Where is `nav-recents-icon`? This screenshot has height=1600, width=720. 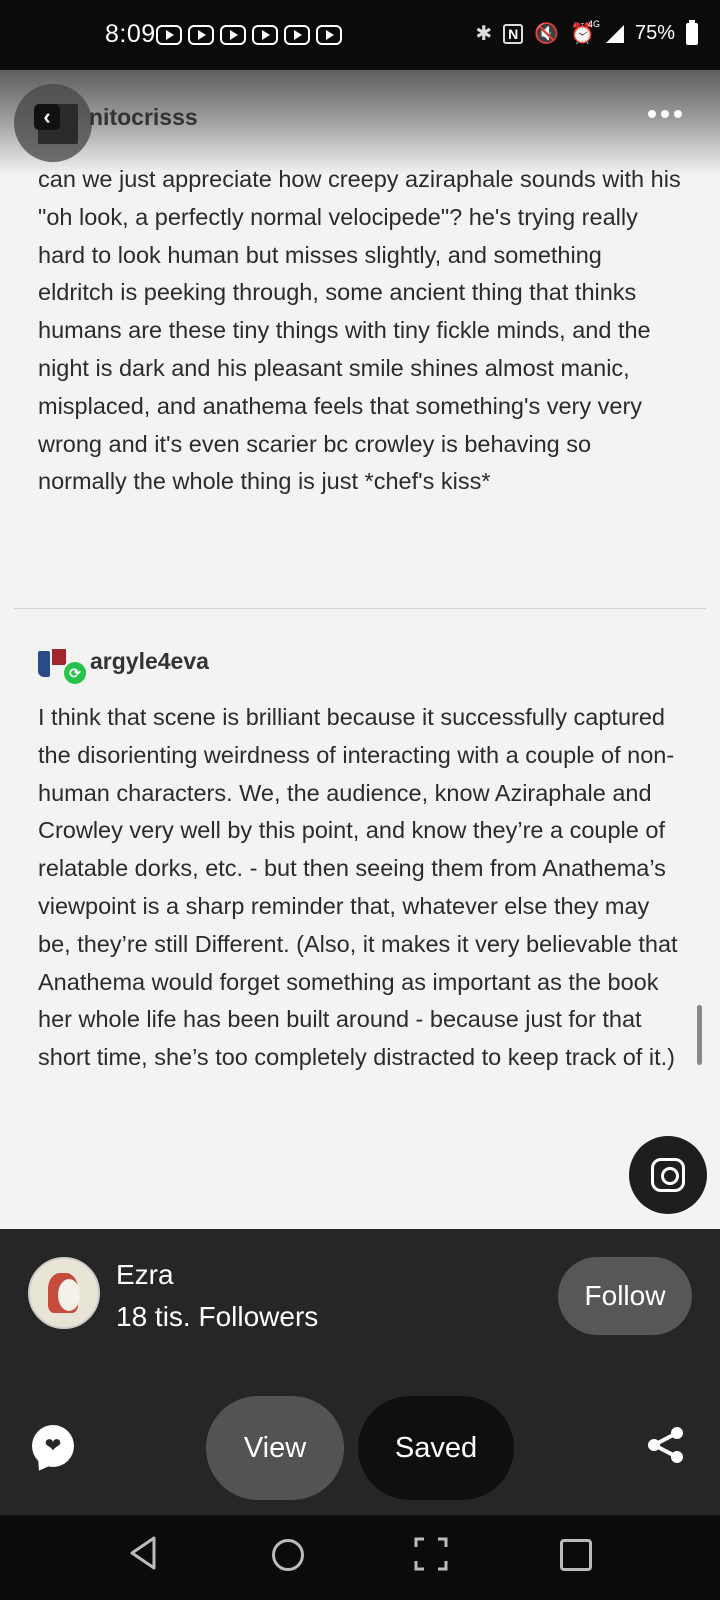
nav-recents-icon is located at coordinates (576, 1555).